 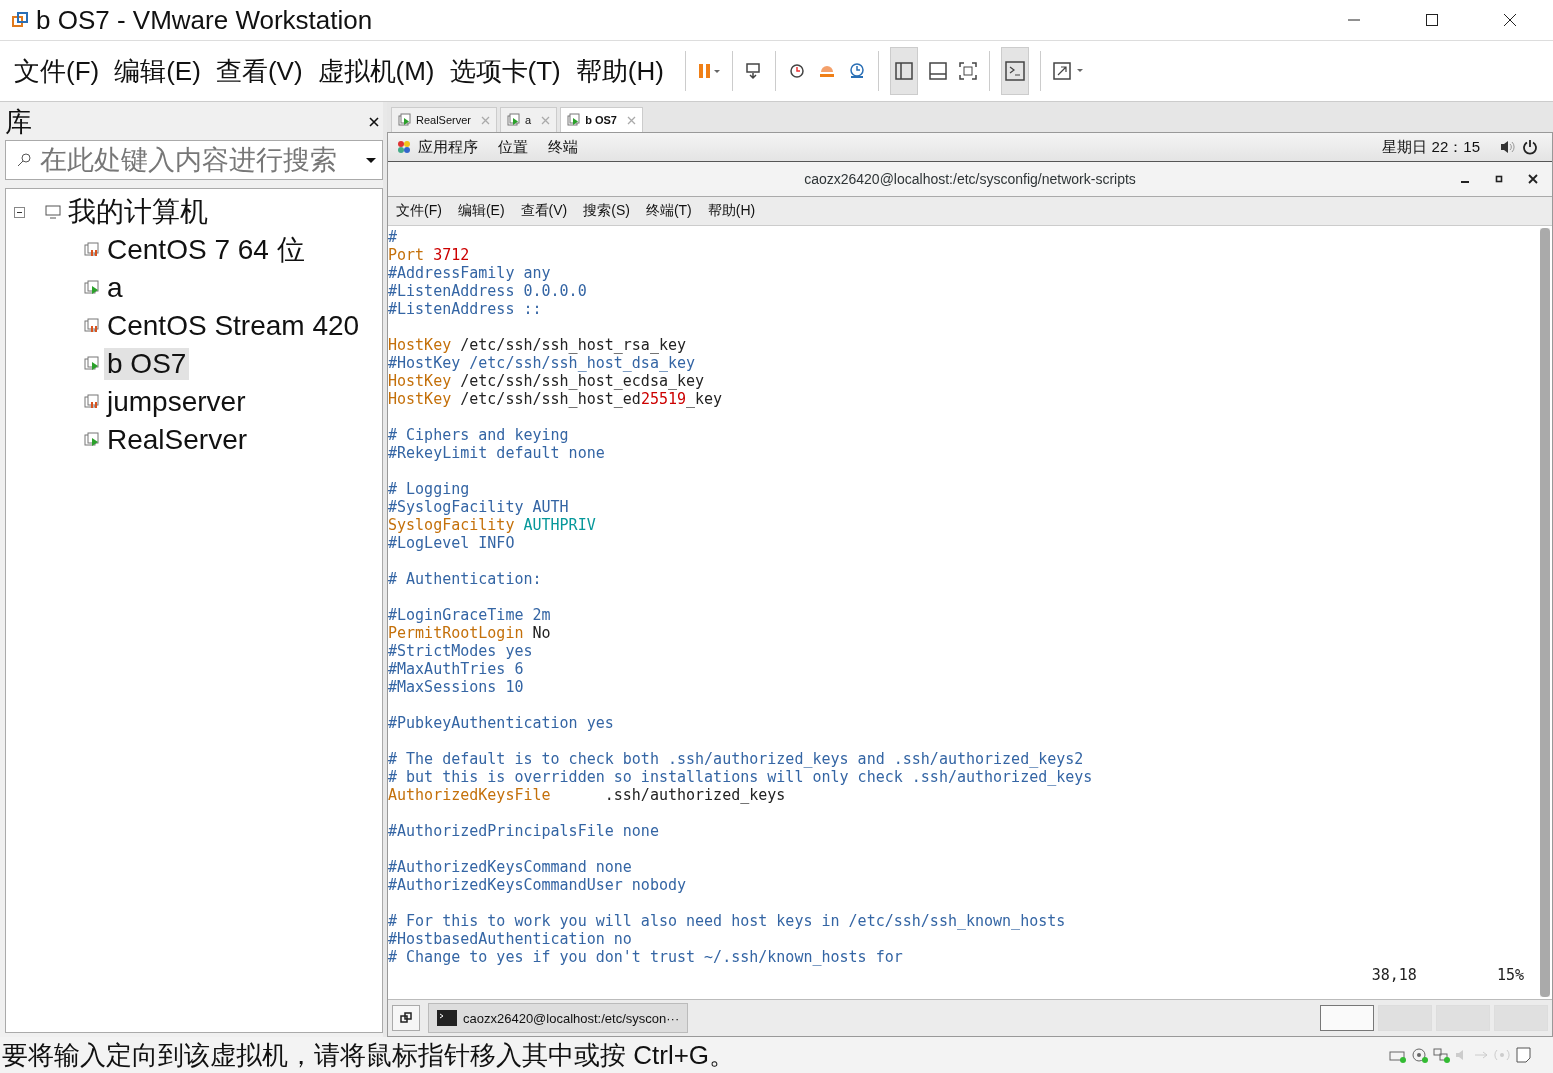 What do you see at coordinates (487, 291) in the screenshot?
I see `code-line: #ListenAddress 0.0.0.0` at bounding box center [487, 291].